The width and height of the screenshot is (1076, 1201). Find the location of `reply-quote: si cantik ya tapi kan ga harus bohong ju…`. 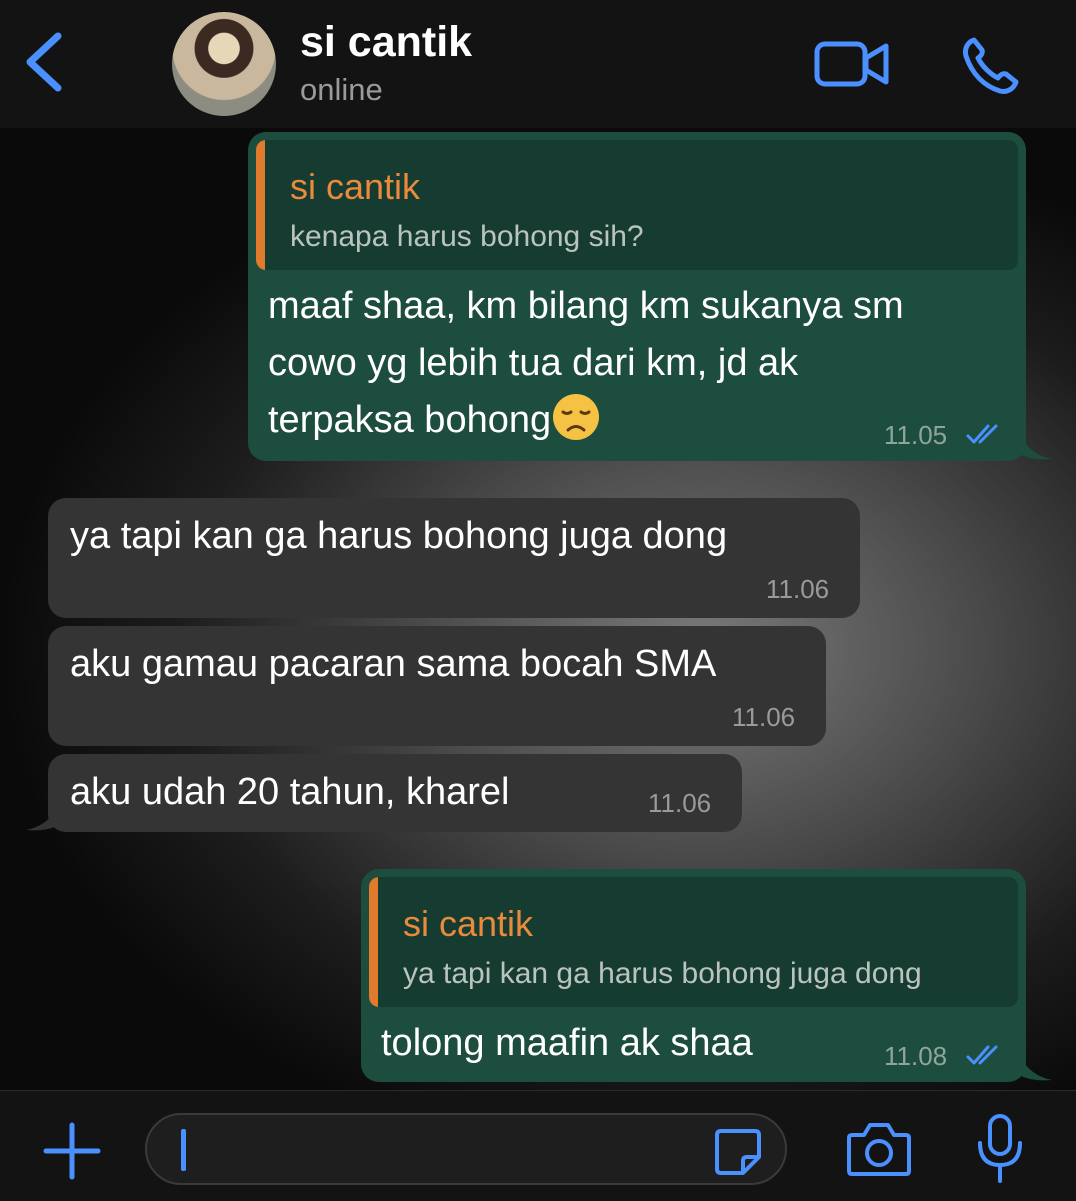

reply-quote: si cantik ya tapi kan ga harus bohong ju… is located at coordinates (693, 942).